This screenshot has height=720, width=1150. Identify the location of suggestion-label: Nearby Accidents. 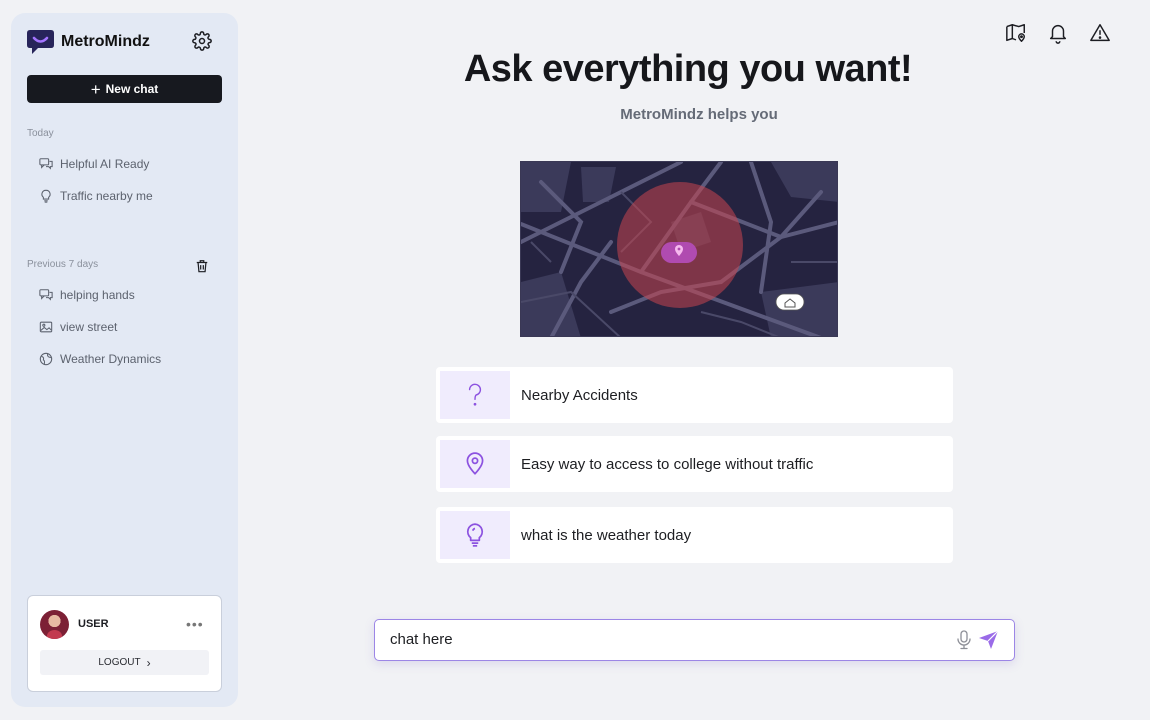
(579, 395).